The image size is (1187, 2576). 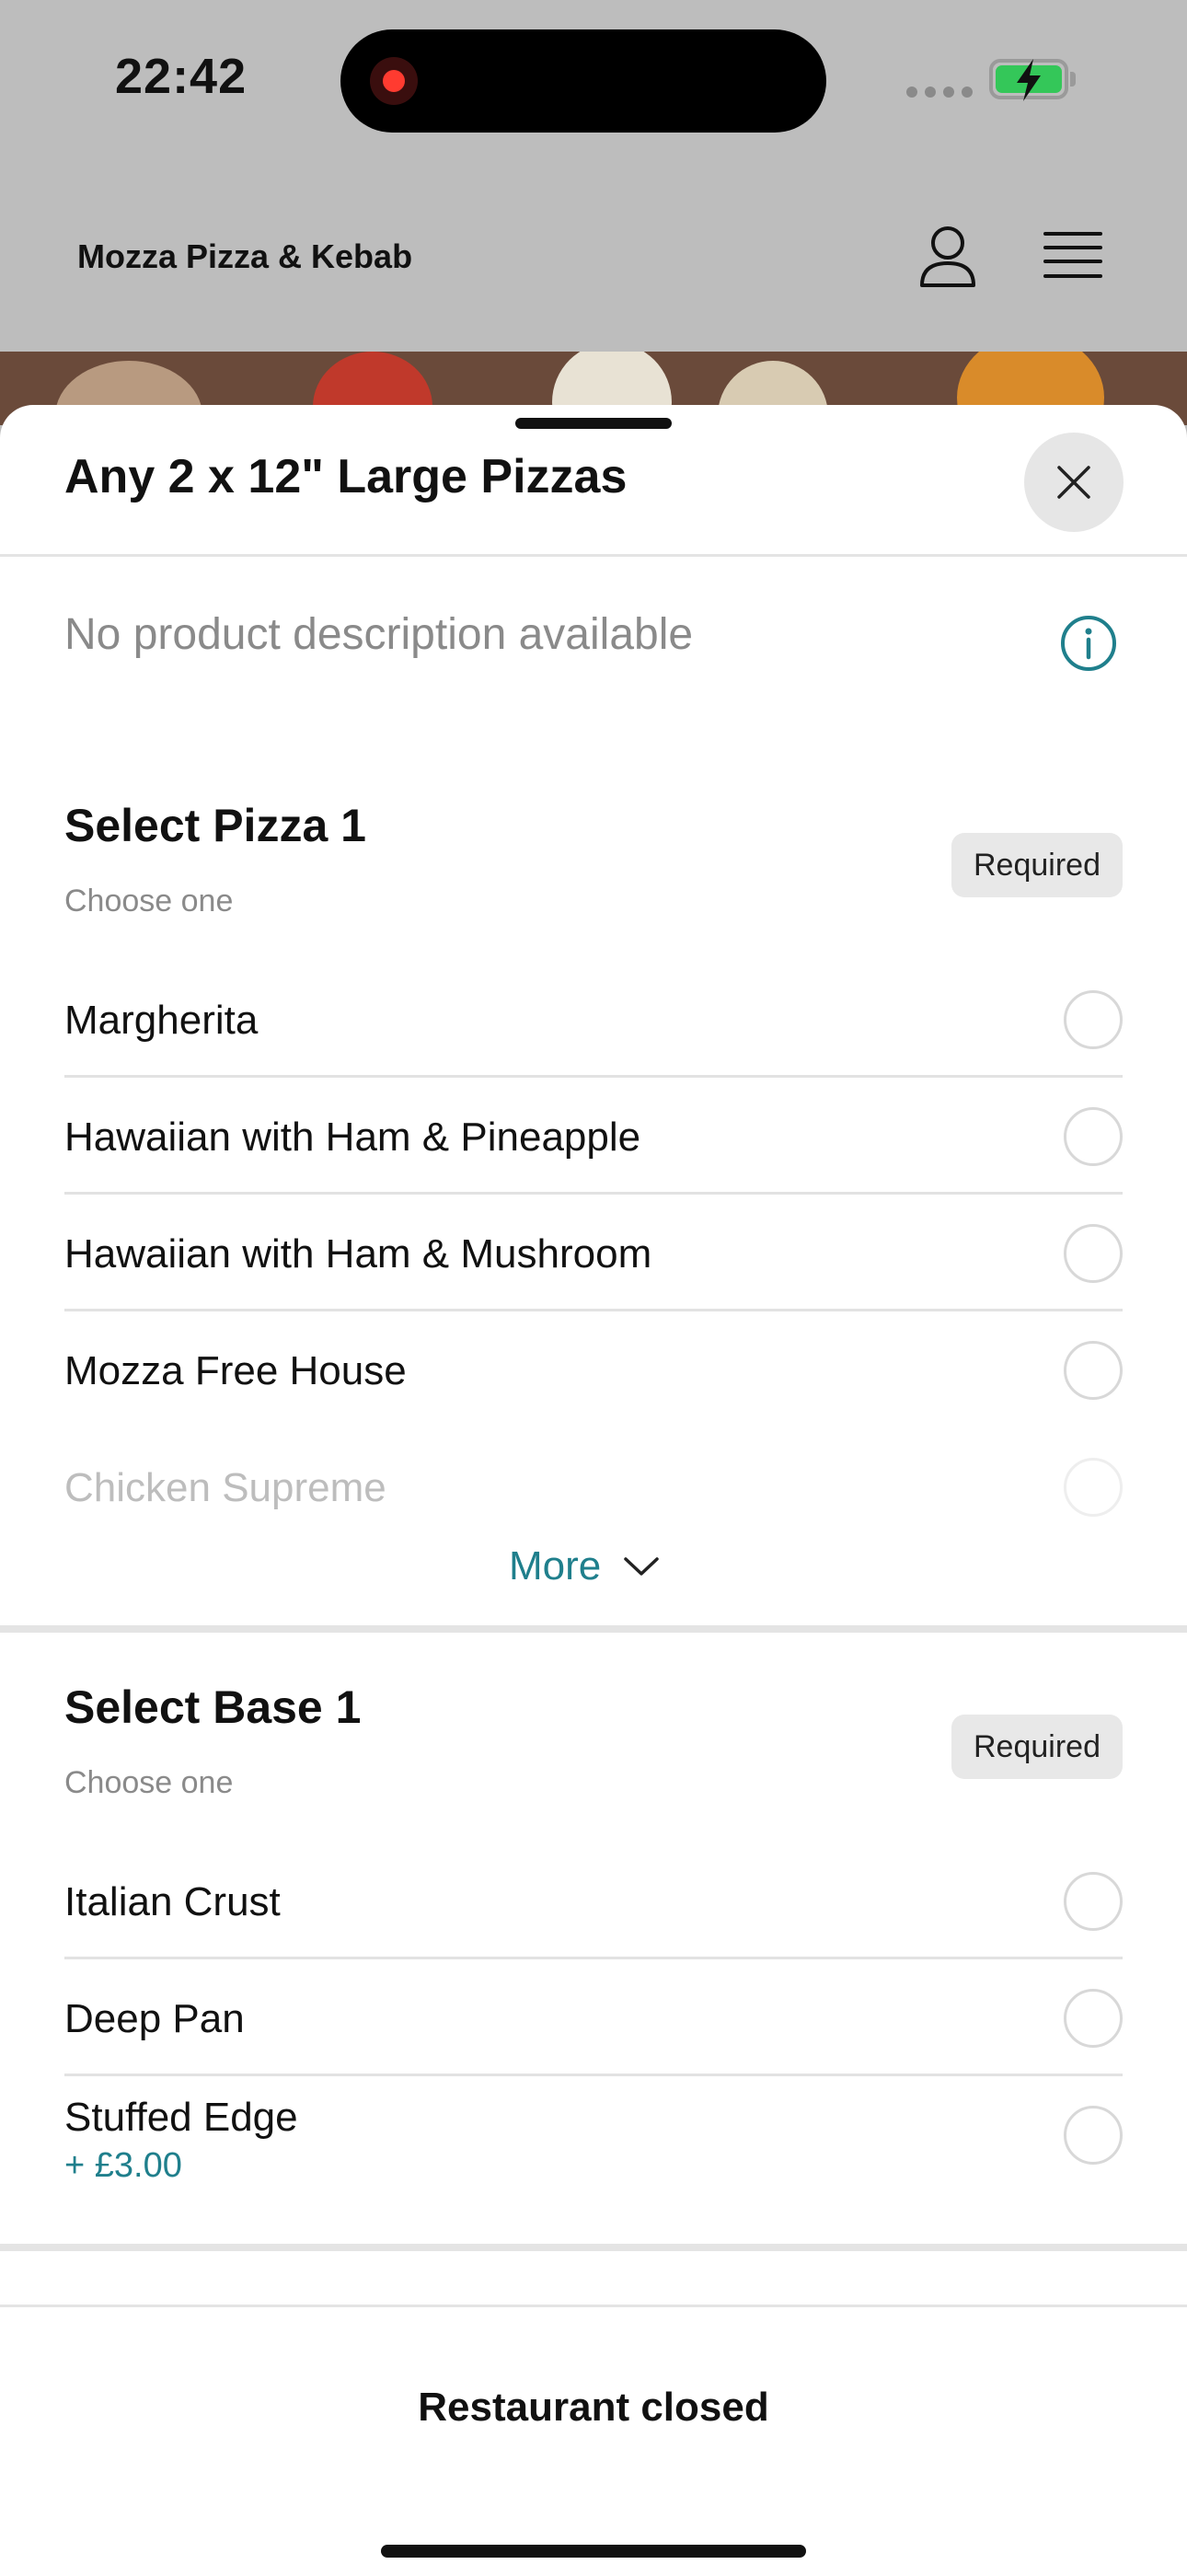 What do you see at coordinates (352, 1138) in the screenshot?
I see `option-label: Hawaiian with Ham & Pineapple` at bounding box center [352, 1138].